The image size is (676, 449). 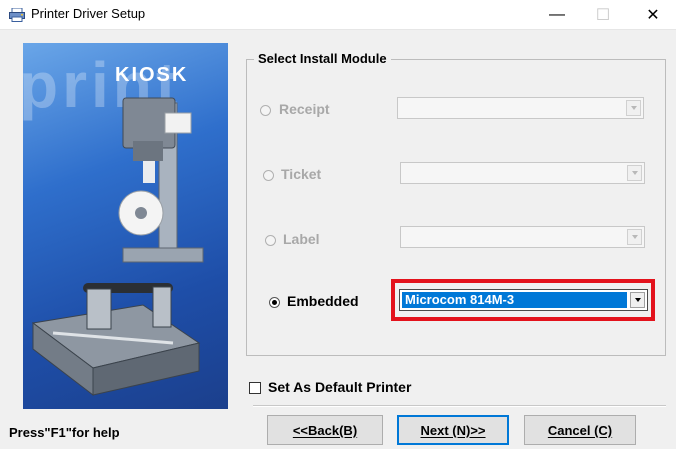 I want to click on button-divider, so click(x=459, y=406).